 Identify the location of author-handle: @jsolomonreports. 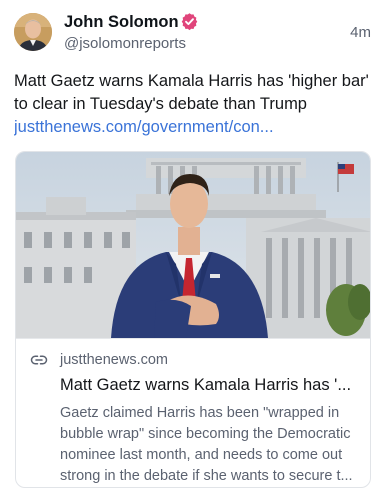
(125, 44).